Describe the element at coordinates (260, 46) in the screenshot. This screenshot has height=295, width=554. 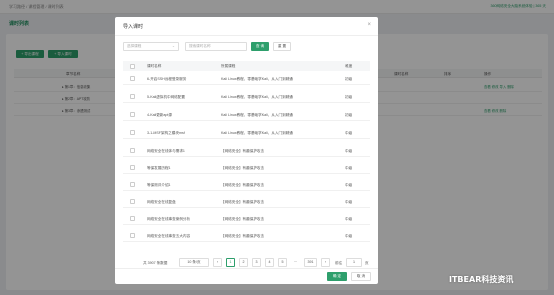
I see `query-button: 查 询` at that location.